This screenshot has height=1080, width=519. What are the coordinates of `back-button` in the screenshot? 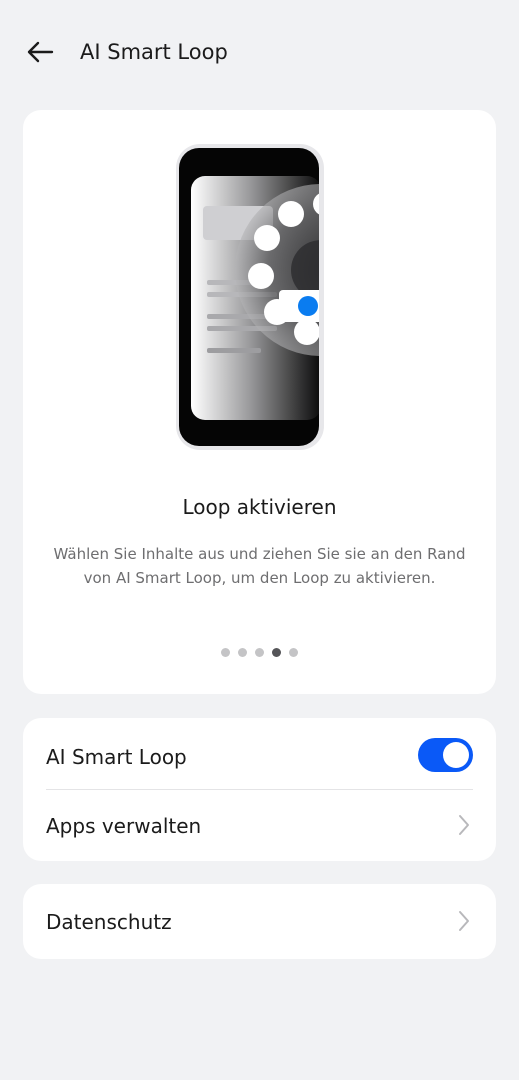 It's located at (40, 52).